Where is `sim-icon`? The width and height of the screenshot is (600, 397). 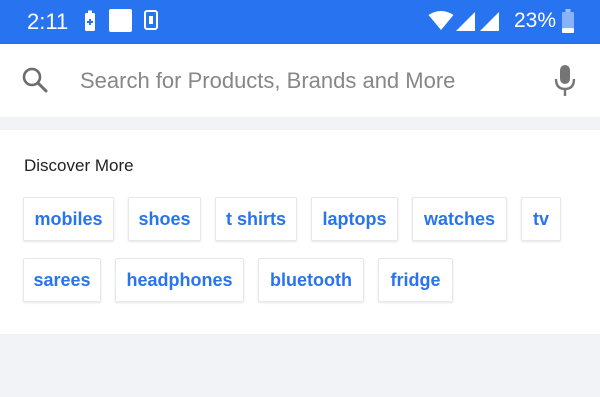 sim-icon is located at coordinates (151, 22).